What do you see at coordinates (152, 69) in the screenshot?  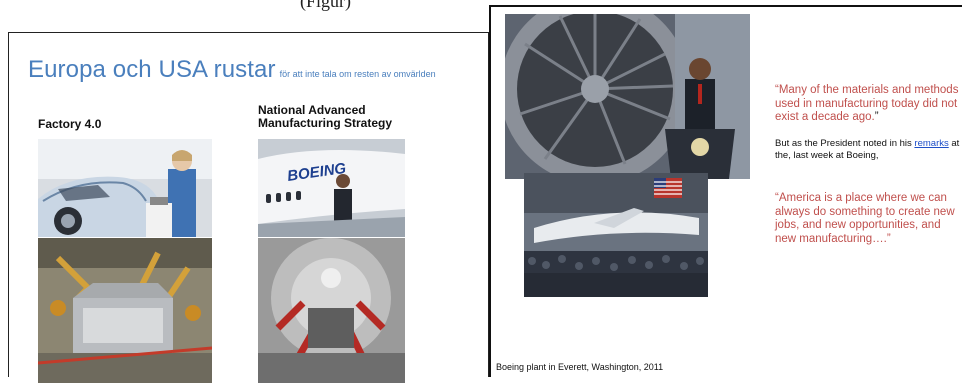 I see `slide-title-main: Europa och USA rustar` at bounding box center [152, 69].